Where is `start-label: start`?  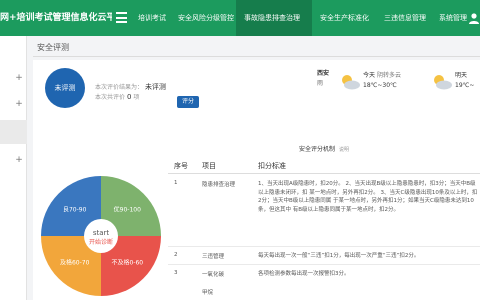 start-label: start is located at coordinates (101, 233).